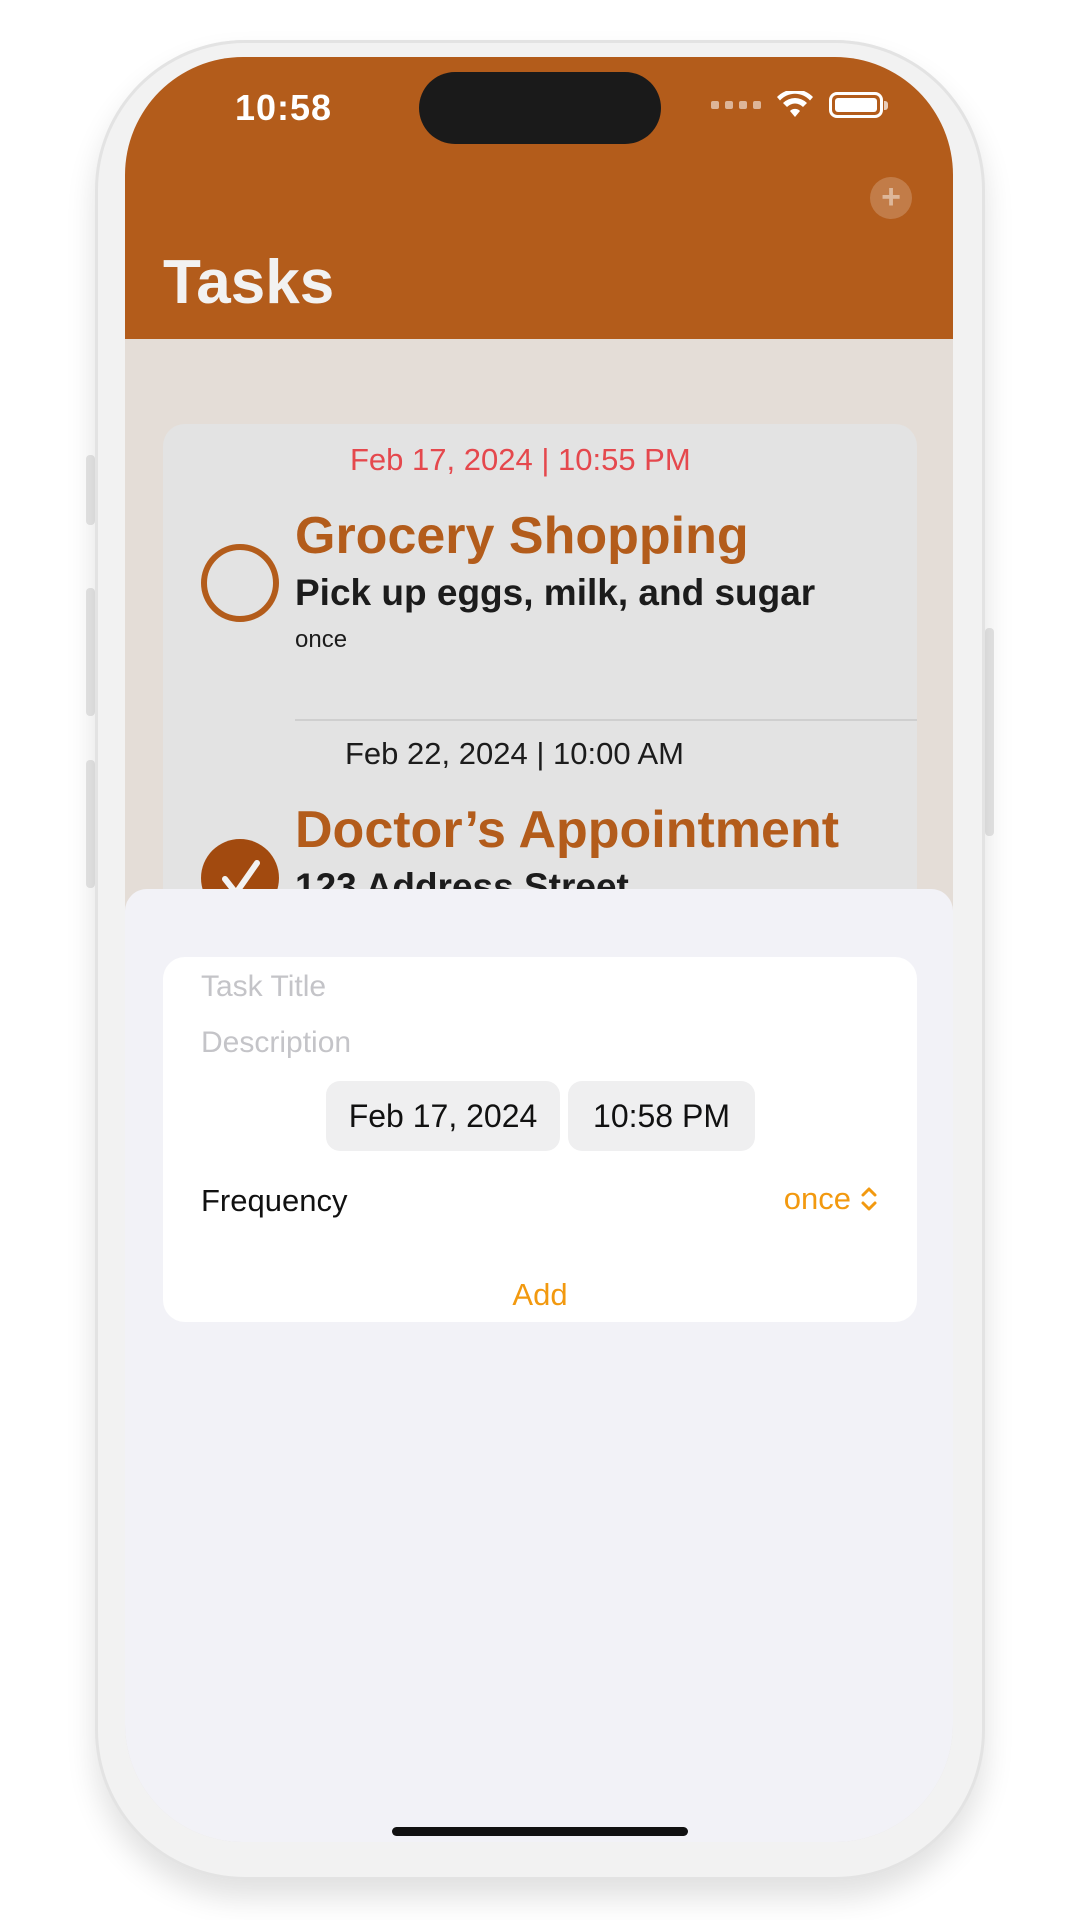 The width and height of the screenshot is (1080, 1920). Describe the element at coordinates (541, 987) in the screenshot. I see `task-title-input` at that location.